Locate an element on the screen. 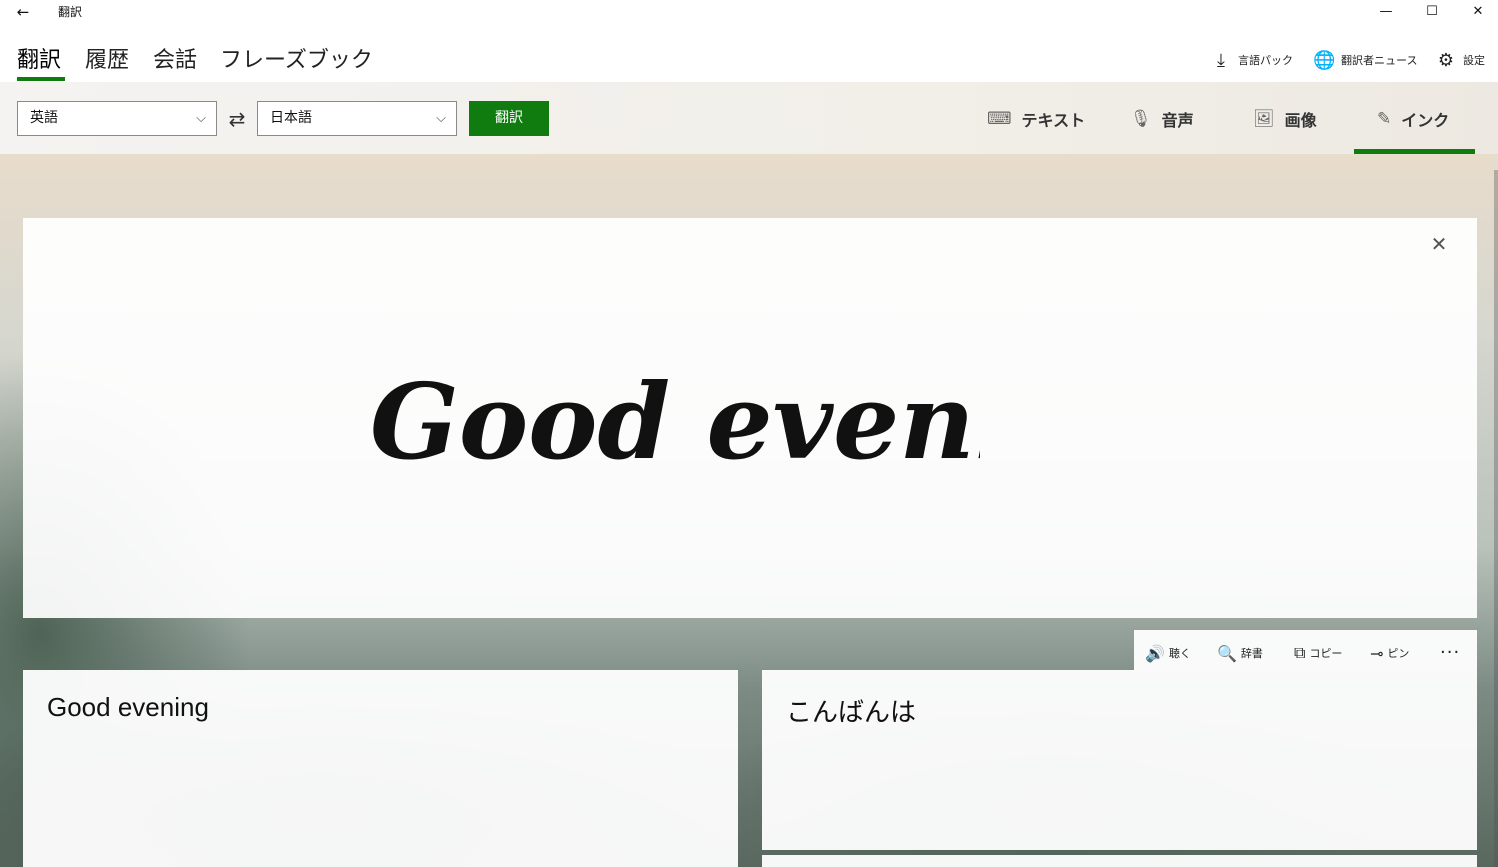  gear-icon: ⚙ is located at coordinates (1446, 60).